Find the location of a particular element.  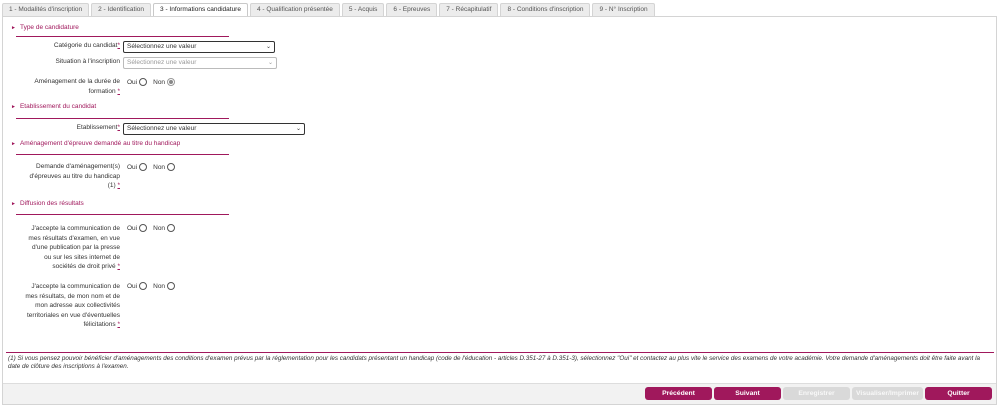

demande-amenagement-radios: Oui Non is located at coordinates (154, 167).